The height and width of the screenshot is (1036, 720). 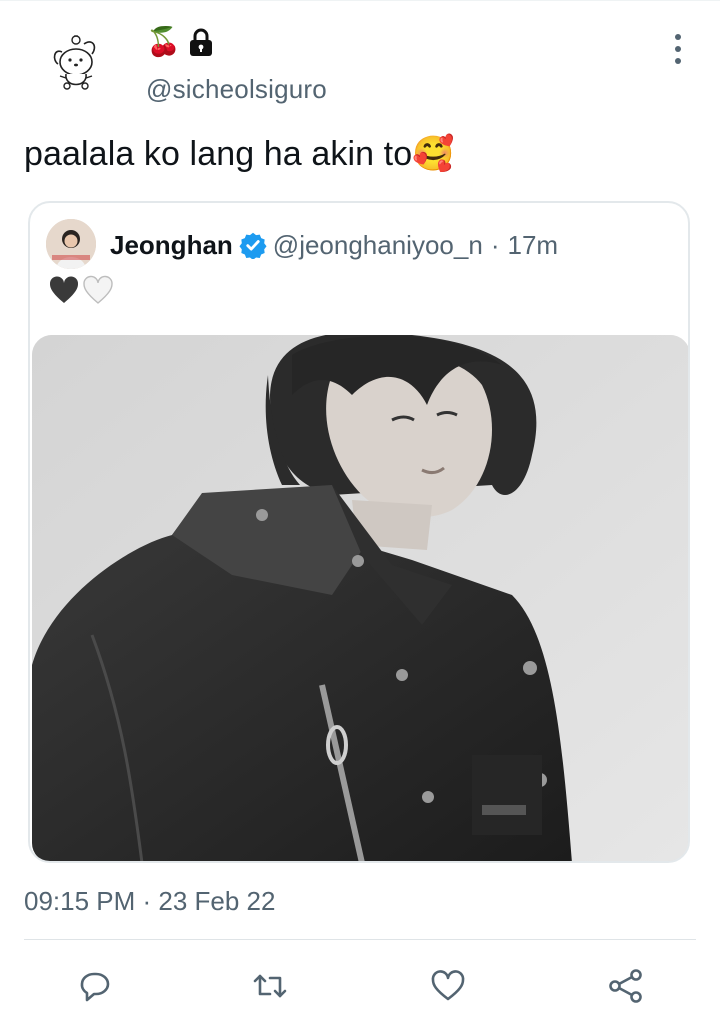 I want to click on quoted-user-avatar, so click(x=71, y=244).